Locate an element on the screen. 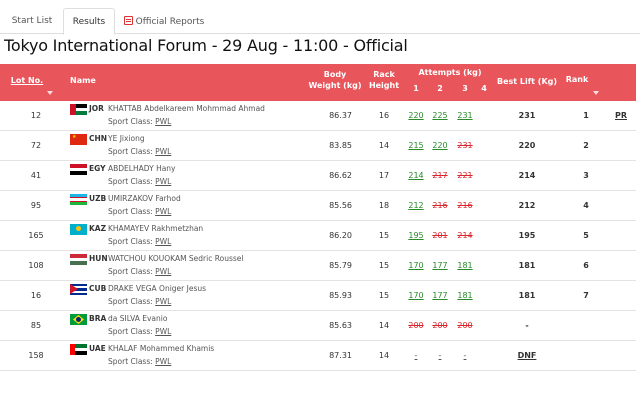 This screenshot has height=395, width=640. header-attempt-3: 3 is located at coordinates (465, 88).